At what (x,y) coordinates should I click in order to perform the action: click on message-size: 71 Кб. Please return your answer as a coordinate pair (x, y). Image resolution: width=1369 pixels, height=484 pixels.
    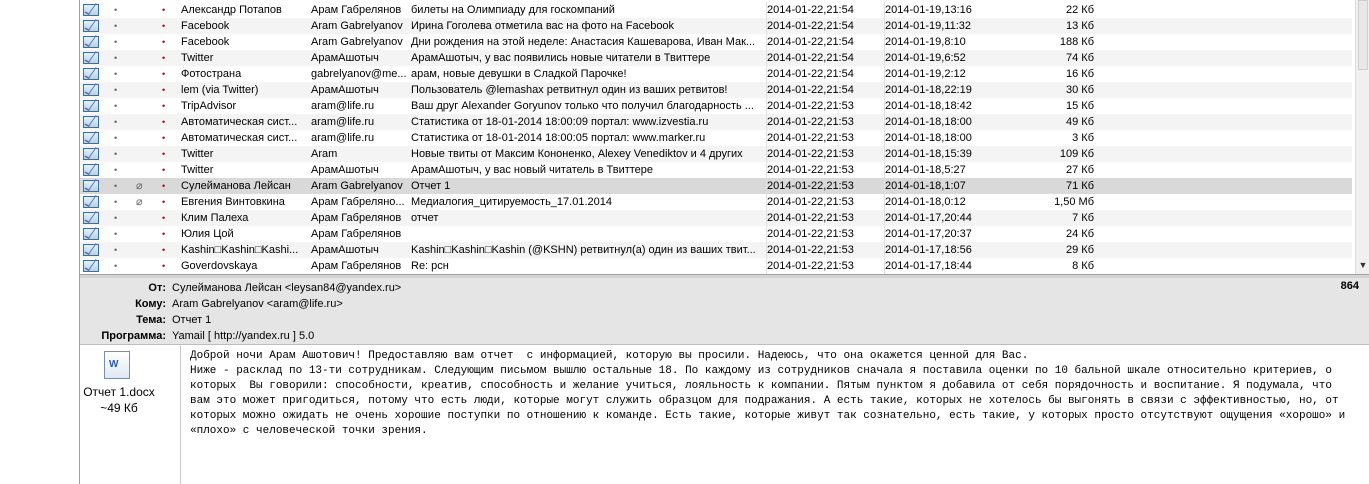
    Looking at the image, I should click on (1080, 186).